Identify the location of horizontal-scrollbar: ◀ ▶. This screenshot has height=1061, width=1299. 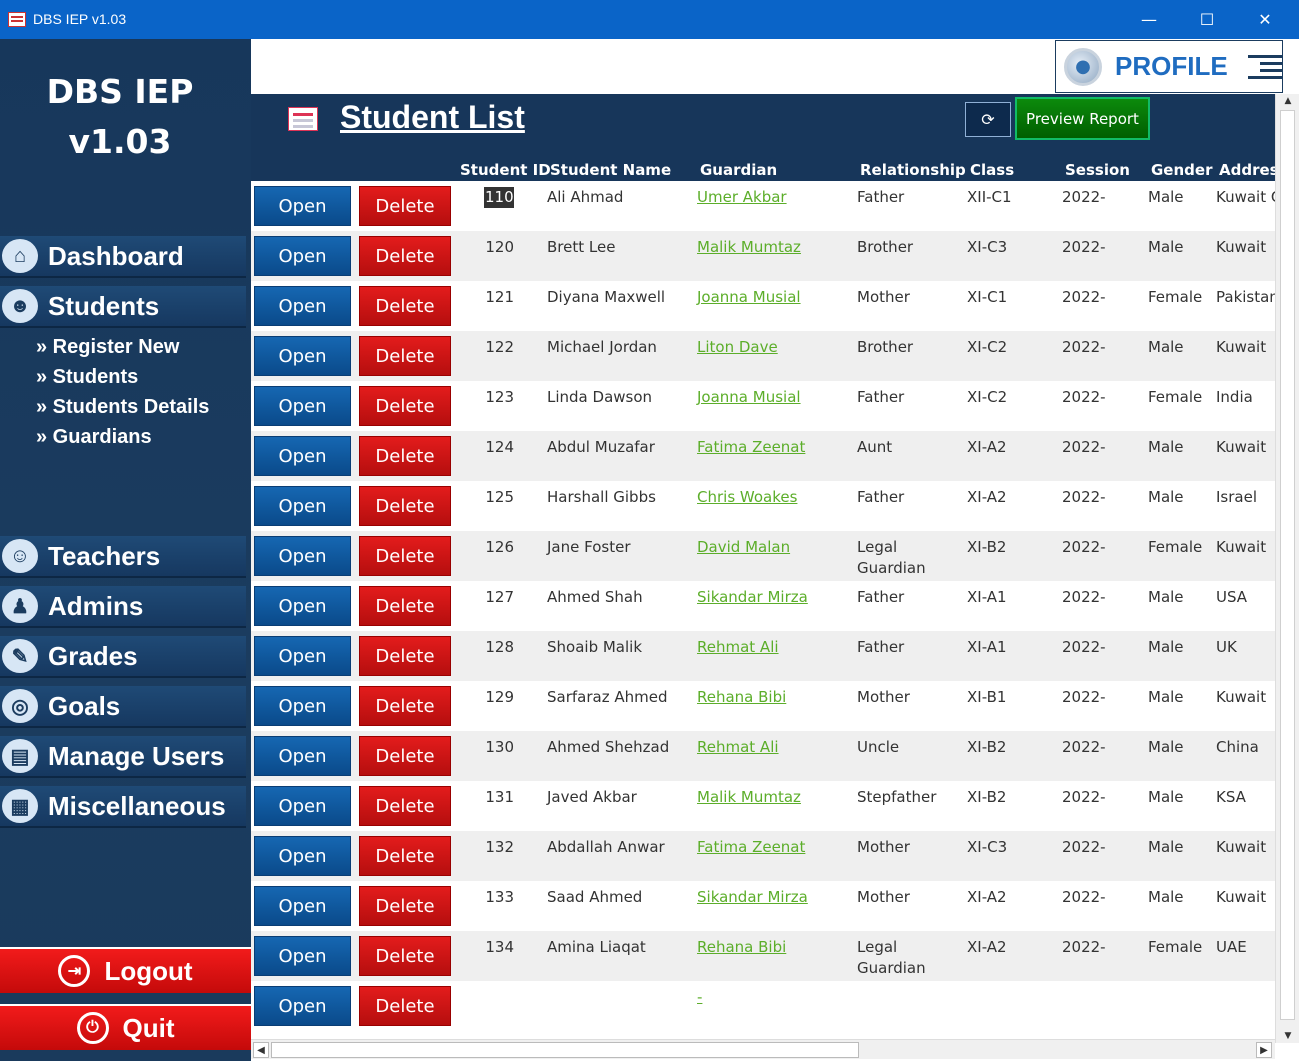
(763, 1049).